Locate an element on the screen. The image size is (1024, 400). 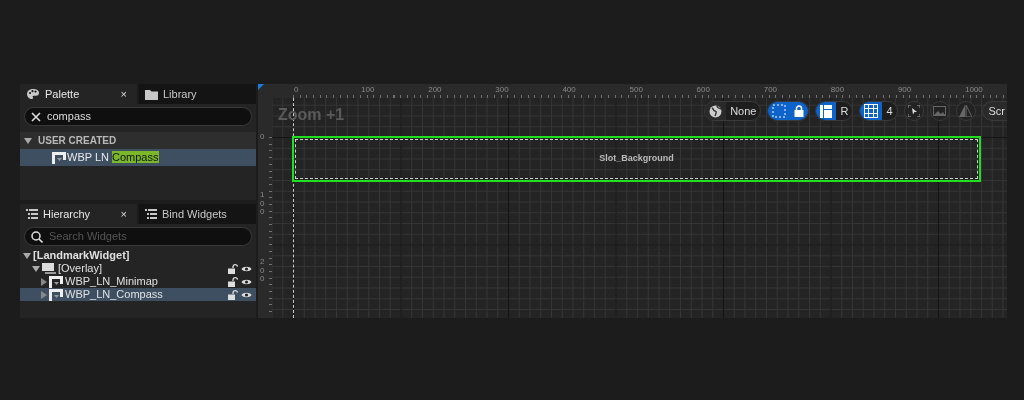
search-field: compass is located at coordinates (138, 116).